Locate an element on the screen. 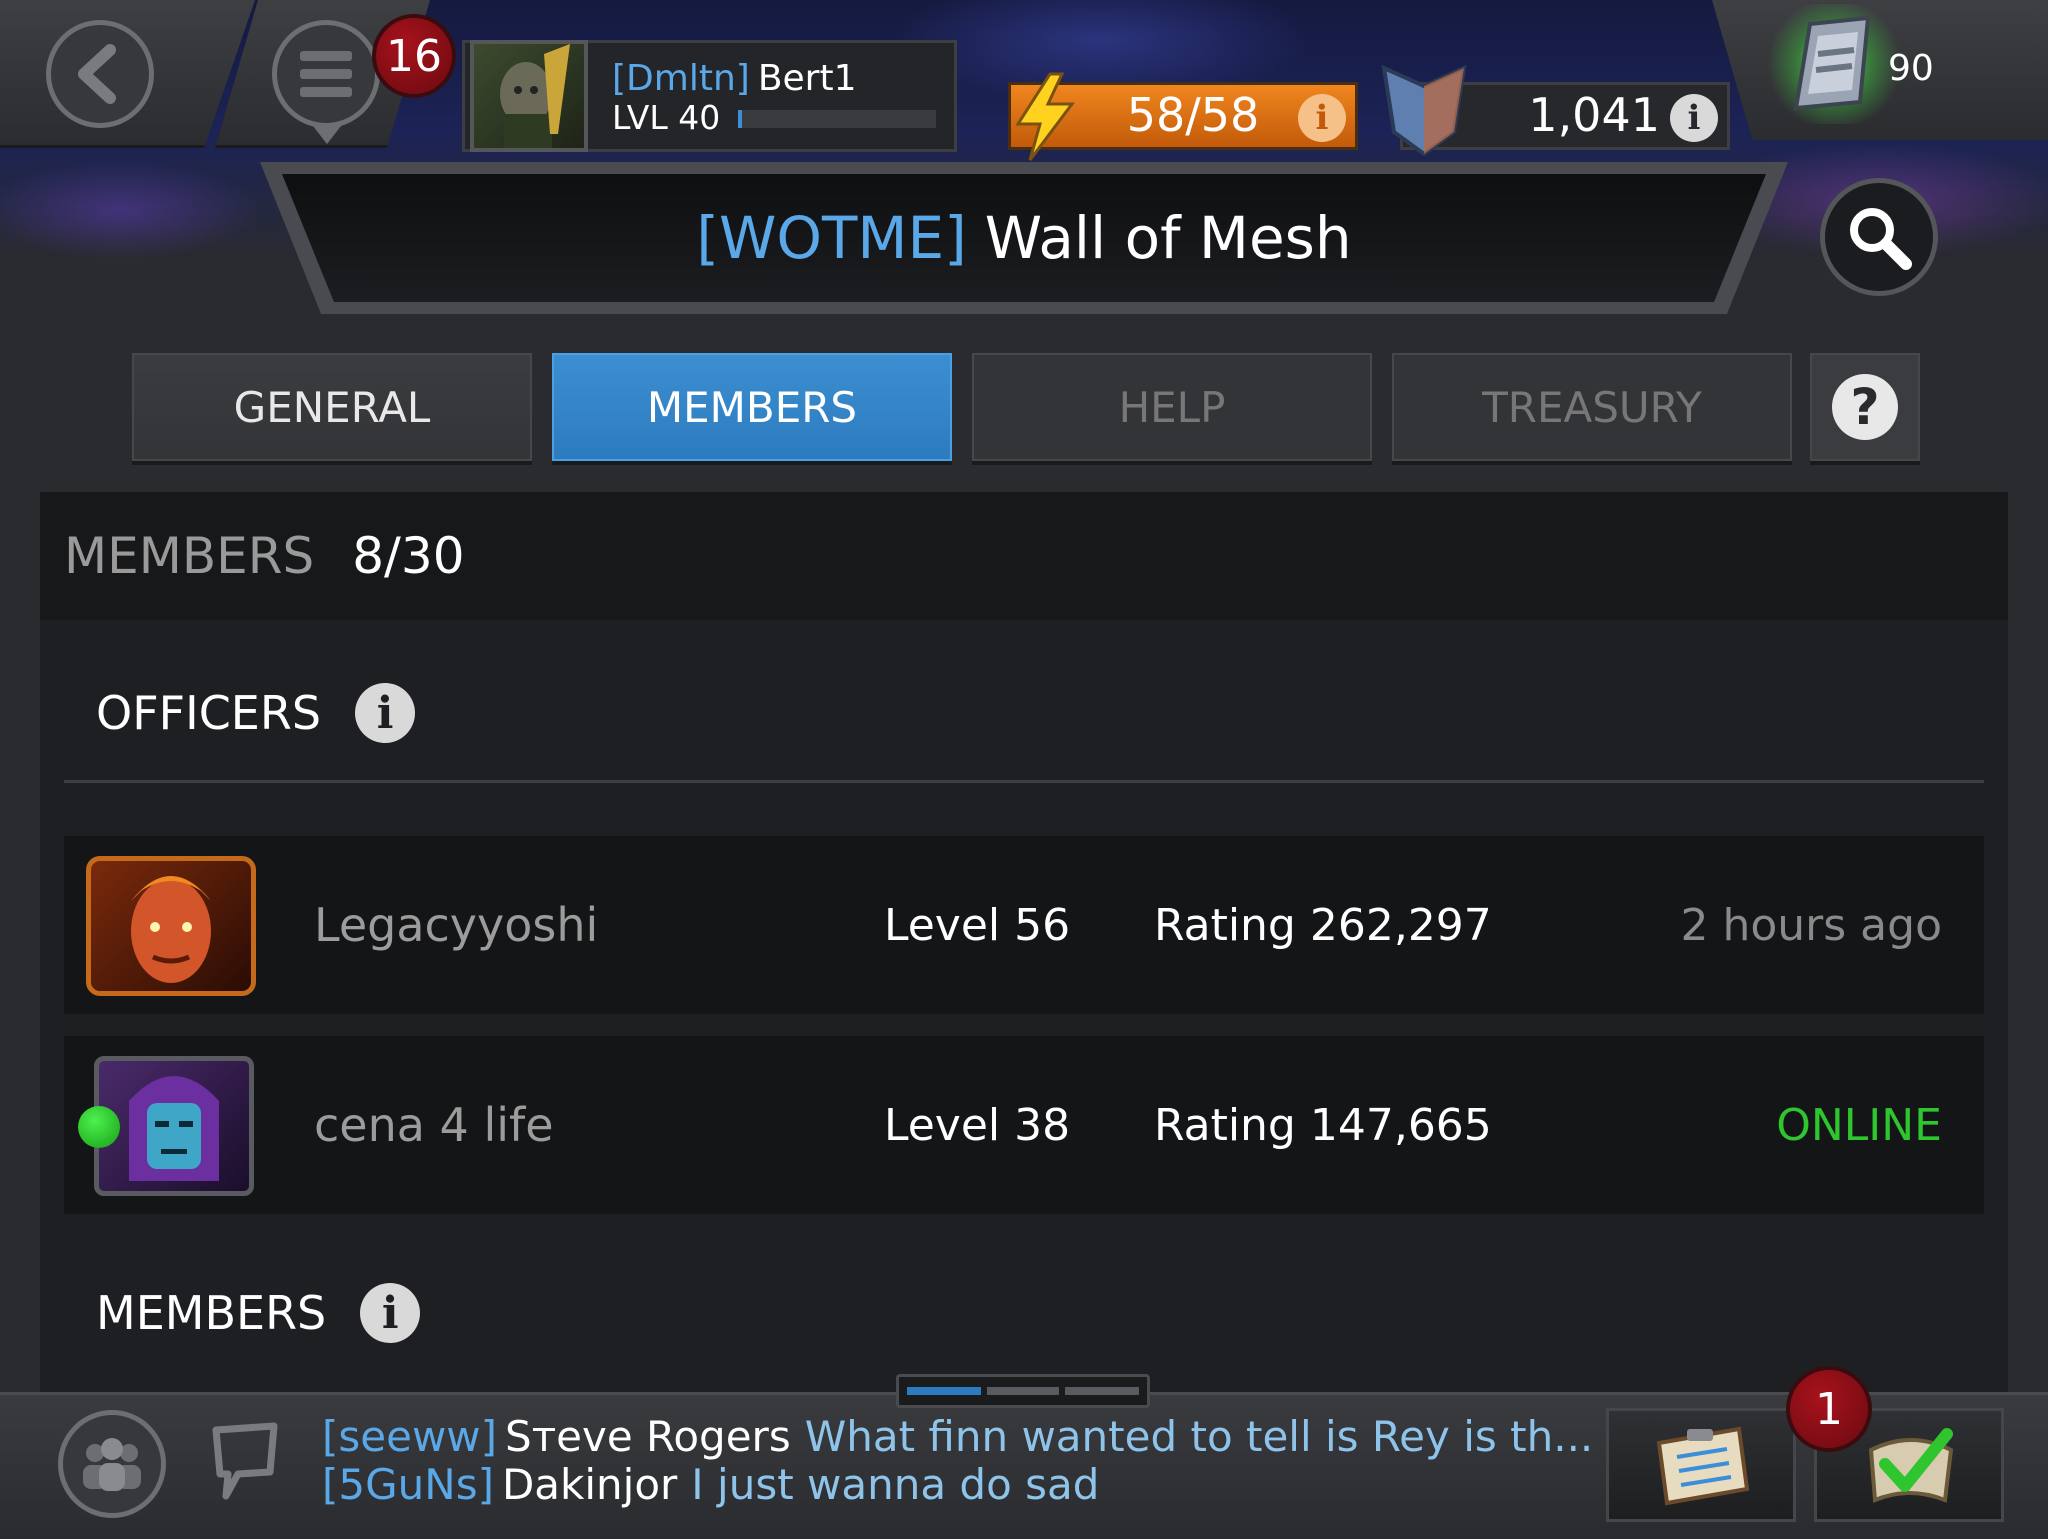 This screenshot has width=2048, height=1539. search-icon is located at coordinates (1881, 239).